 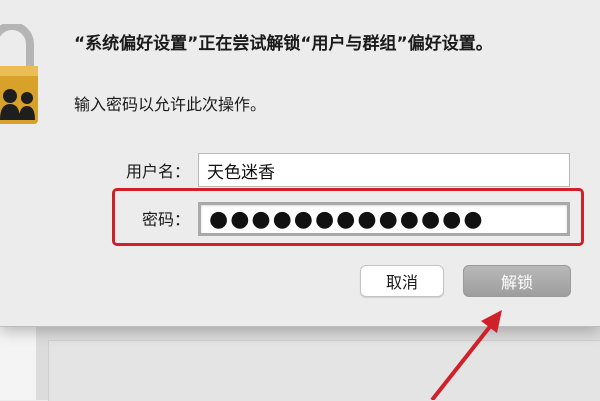 What do you see at coordinates (402, 281) in the screenshot?
I see `cancel-button: 取消` at bounding box center [402, 281].